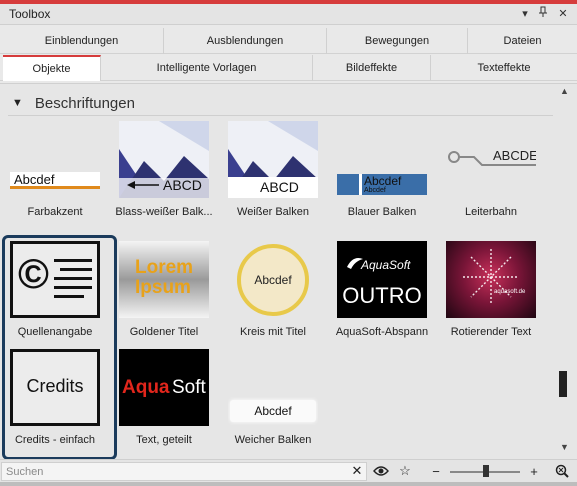  I want to click on item-label: AquaSoft-Abspann, so click(382, 332).